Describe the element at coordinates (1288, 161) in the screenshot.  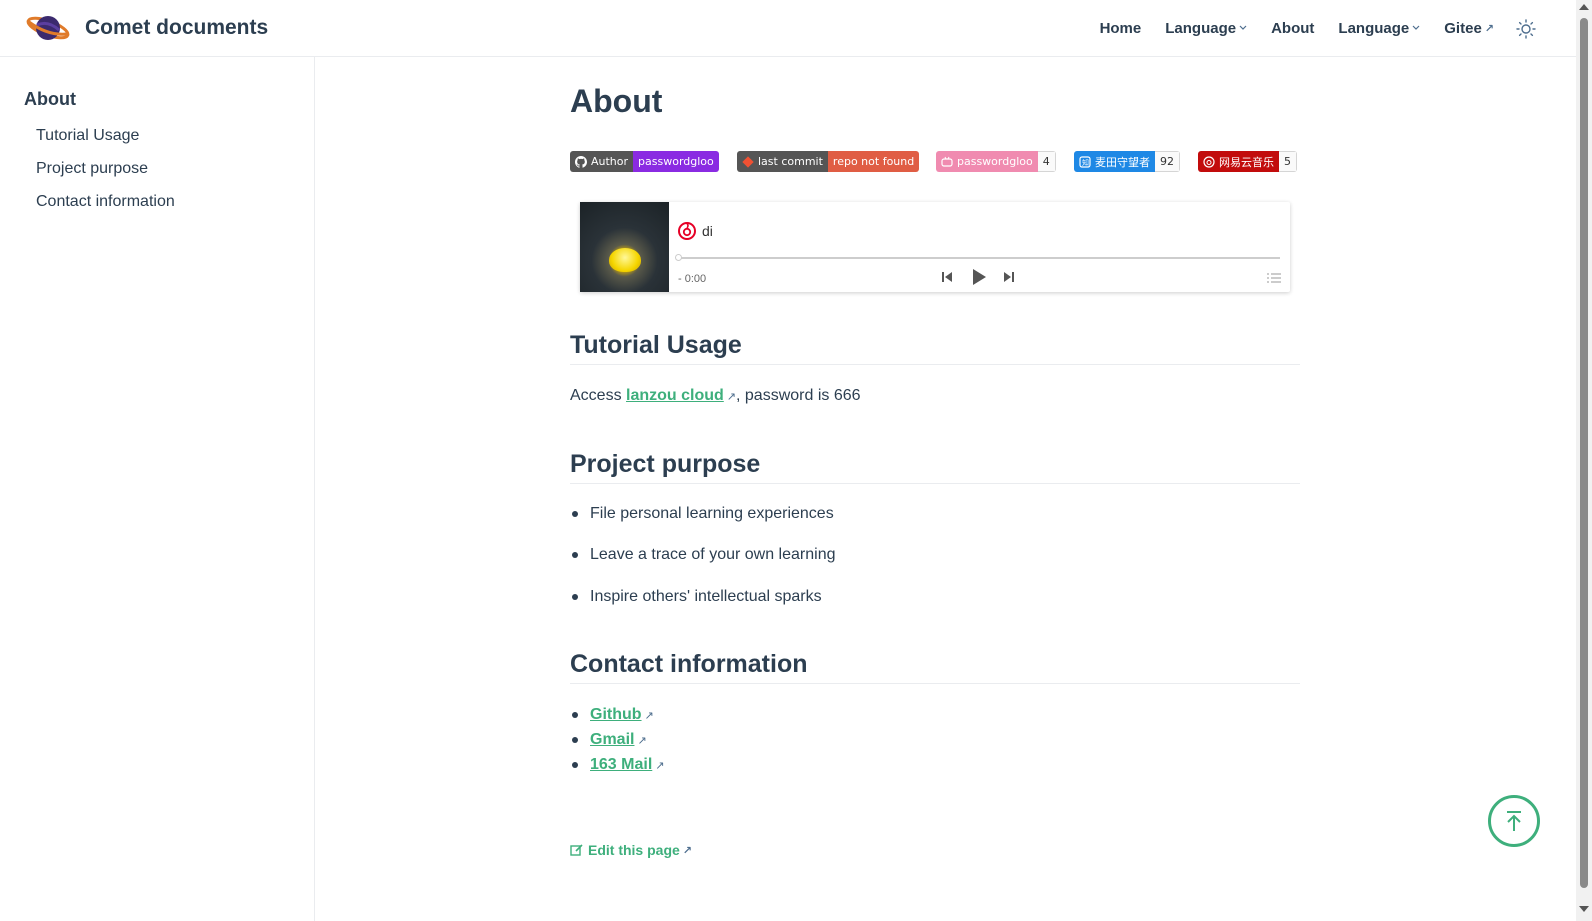
I see `badge-netease-count: 5` at that location.